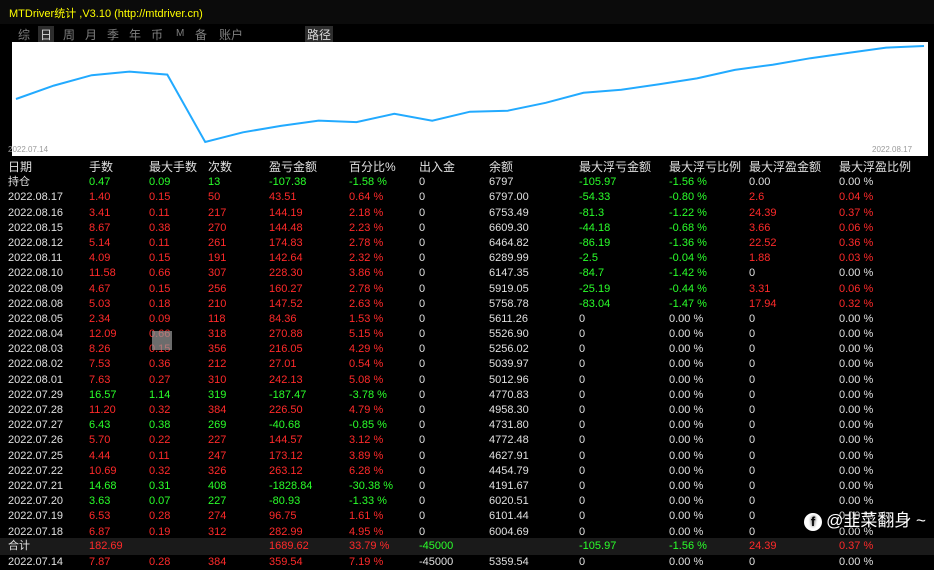 Image resolution: width=934 pixels, height=570 pixels. Describe the element at coordinates (217, 455) in the screenshot. I see `cell-count: 247` at that location.